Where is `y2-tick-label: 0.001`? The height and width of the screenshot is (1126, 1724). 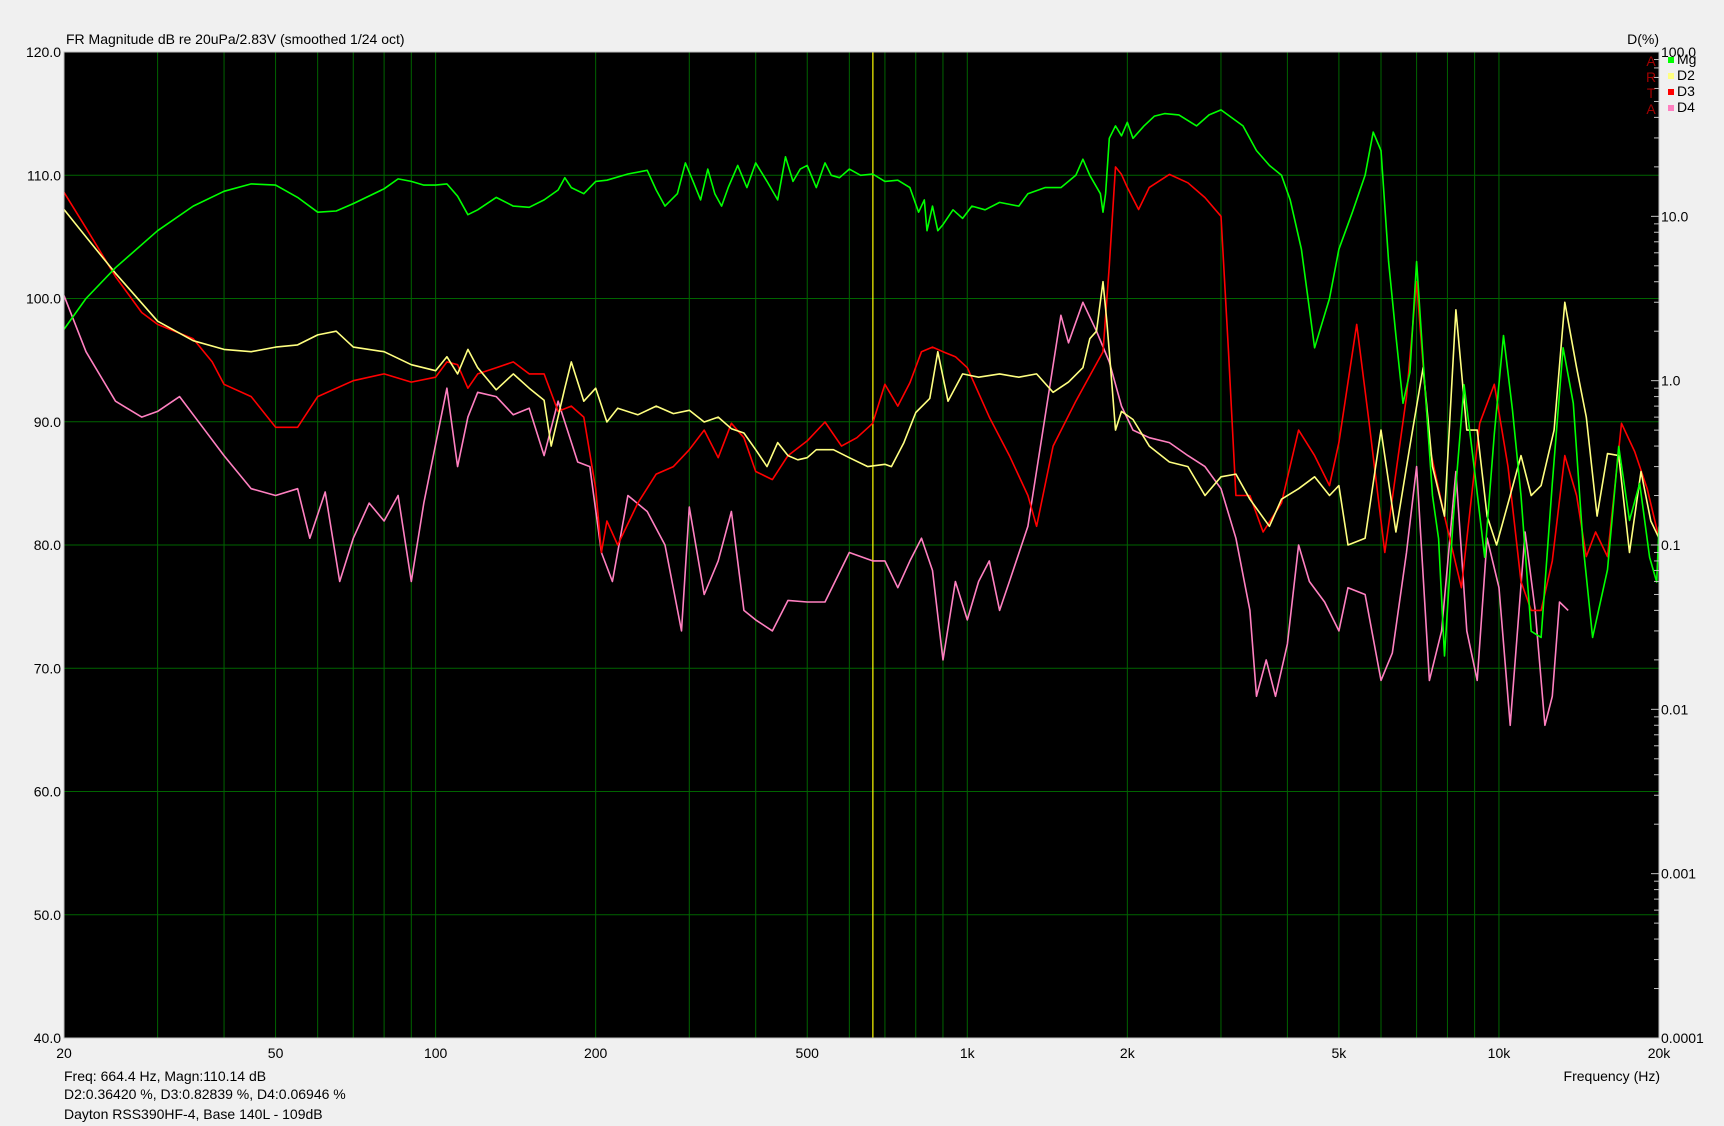 y2-tick-label: 0.001 is located at coordinates (1678, 874).